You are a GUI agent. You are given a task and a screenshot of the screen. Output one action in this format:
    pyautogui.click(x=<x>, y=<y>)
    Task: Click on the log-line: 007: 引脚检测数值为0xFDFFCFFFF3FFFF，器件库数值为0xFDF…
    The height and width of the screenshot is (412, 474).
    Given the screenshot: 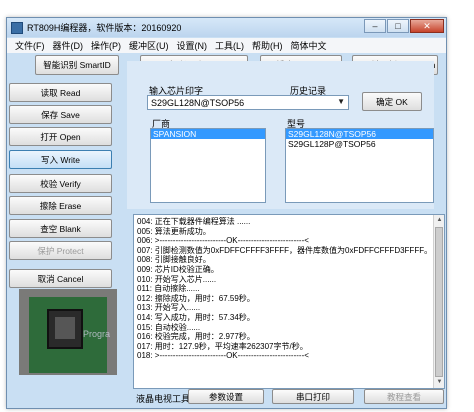 What is the action you would take?
    pyautogui.click(x=285, y=250)
    